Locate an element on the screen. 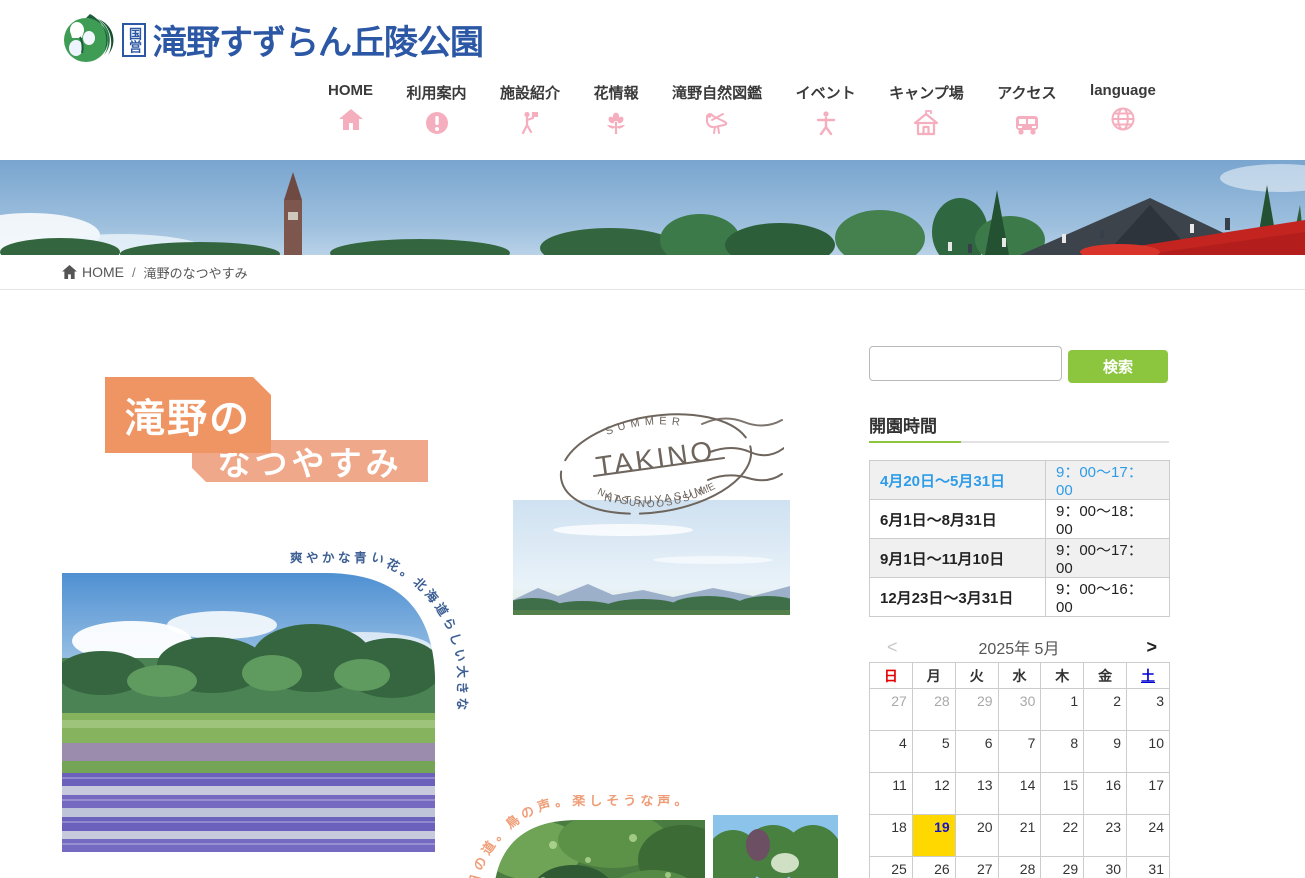  calendar-day: 18 is located at coordinates (891, 835).